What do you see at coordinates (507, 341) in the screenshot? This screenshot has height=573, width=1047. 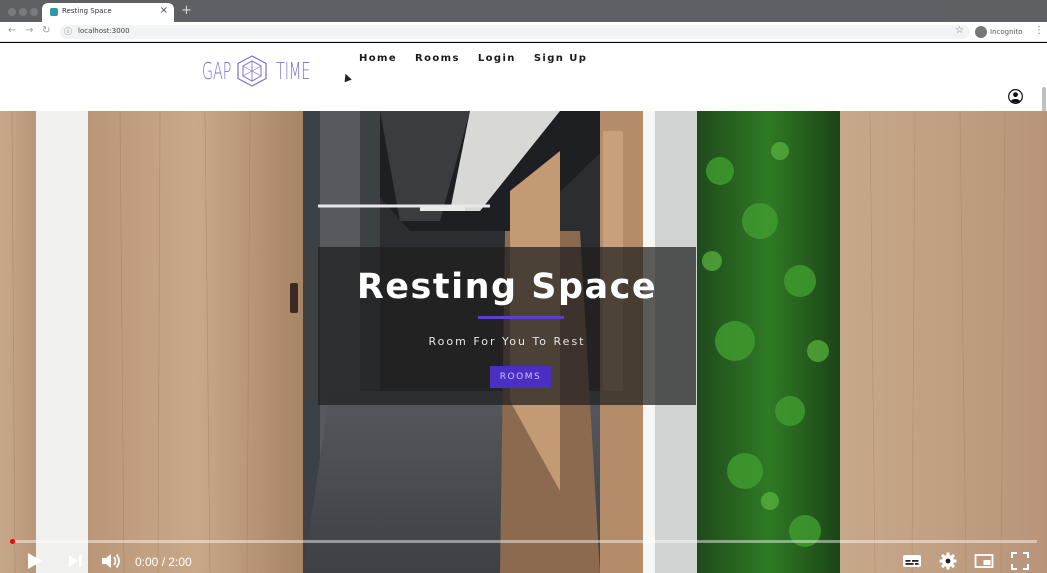 I see `hero-subtitle: Room For You To Rest` at bounding box center [507, 341].